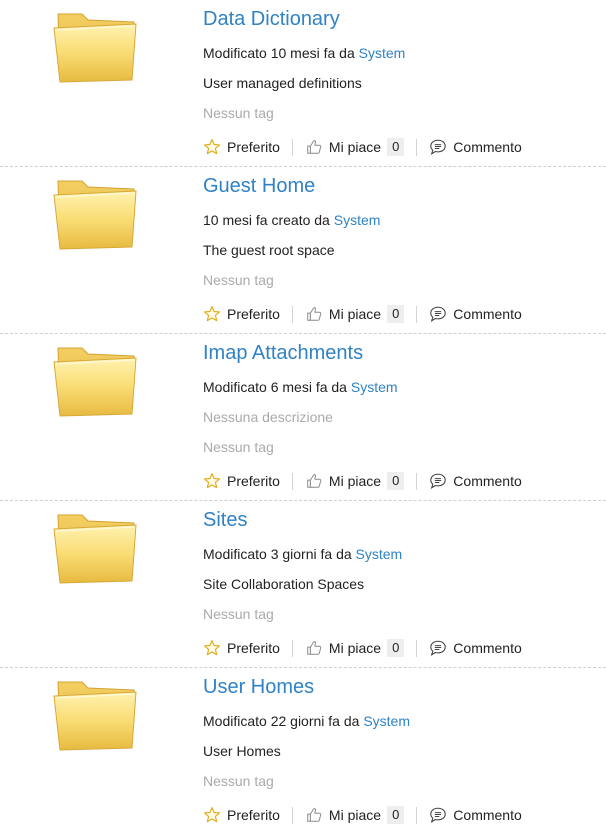 This screenshot has height=835, width=606. Describe the element at coordinates (284, 584) in the screenshot. I see `item-description: Site Collaboration Spaces` at that location.